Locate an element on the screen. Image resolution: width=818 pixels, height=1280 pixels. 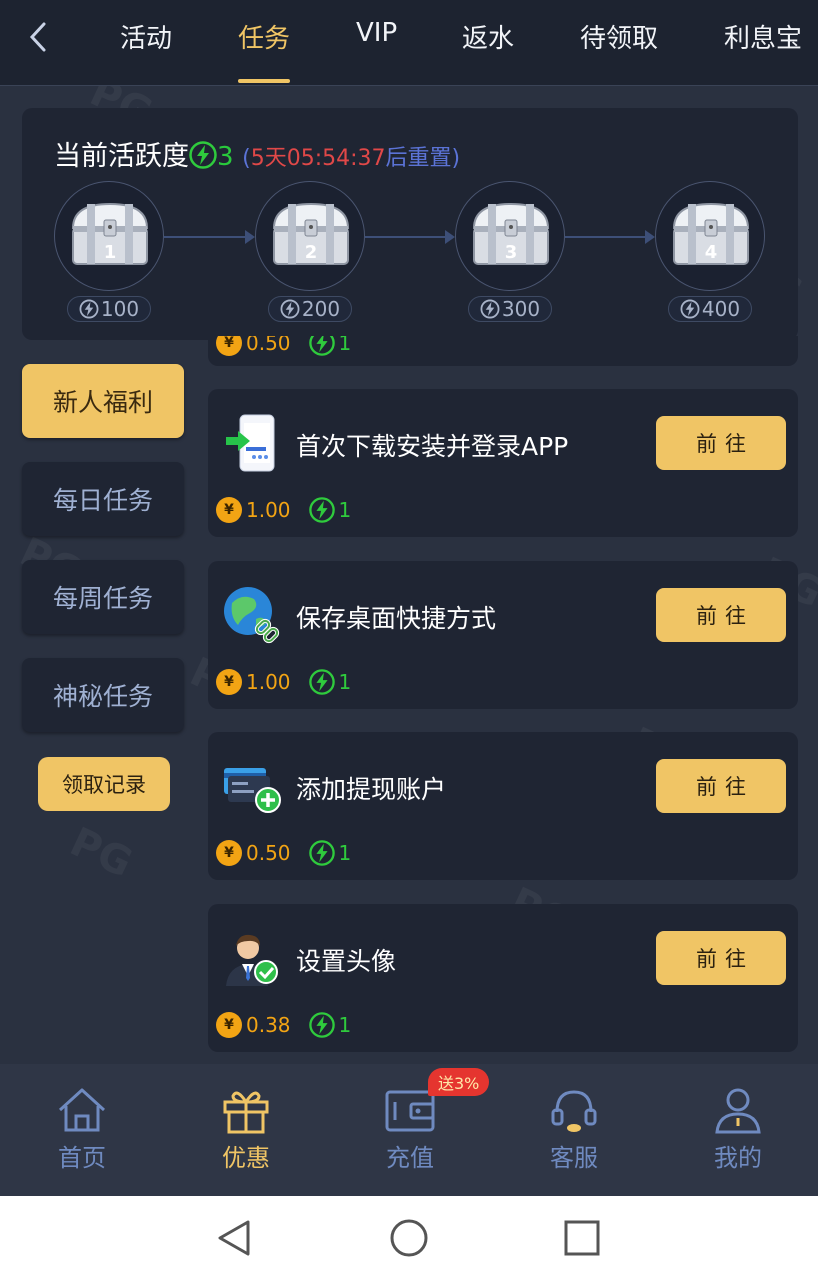
chest-number: 4 is located at coordinates (711, 252).